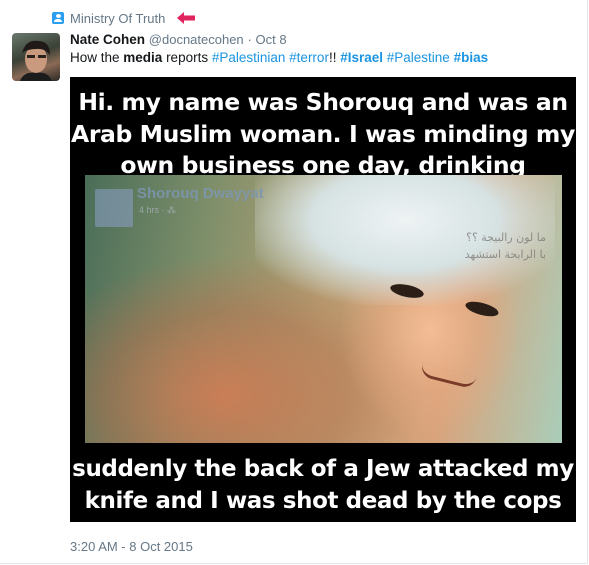  What do you see at coordinates (107, 39) in the screenshot?
I see `author-name: Nate Cohen` at bounding box center [107, 39].